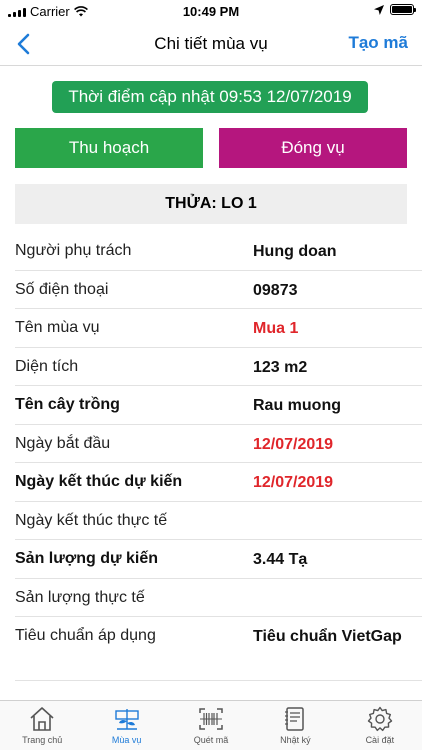 This screenshot has height=750, width=422. I want to click on home-icon, so click(42, 719).